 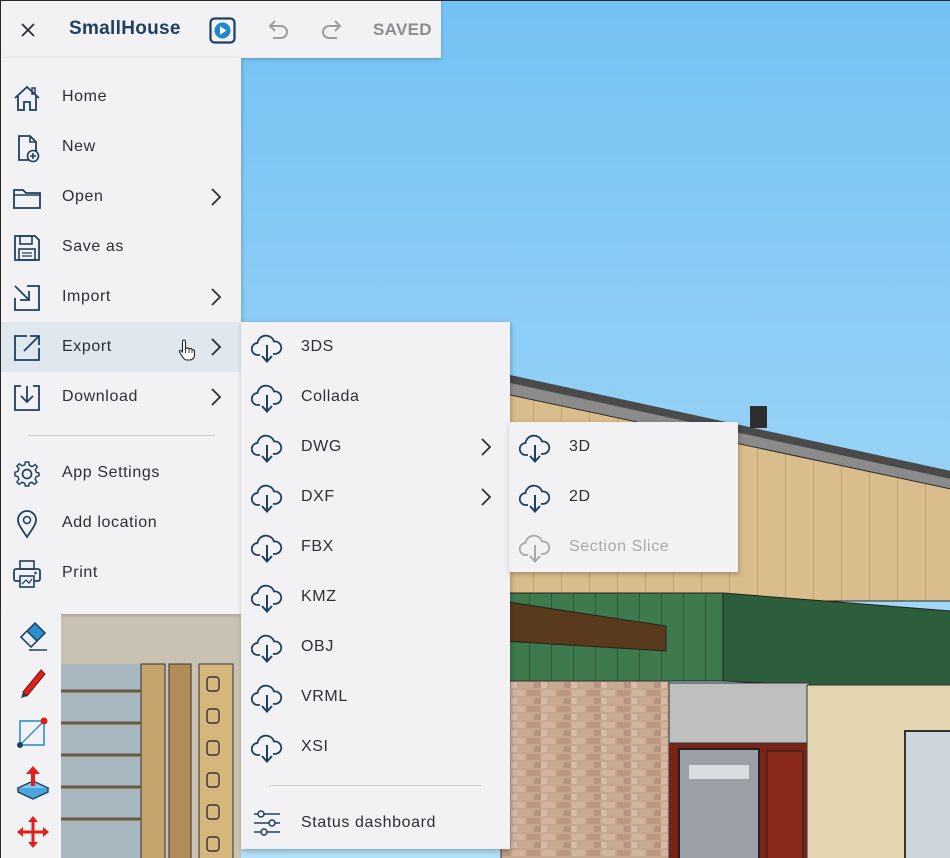 I want to click on play-icon, so click(x=222, y=30).